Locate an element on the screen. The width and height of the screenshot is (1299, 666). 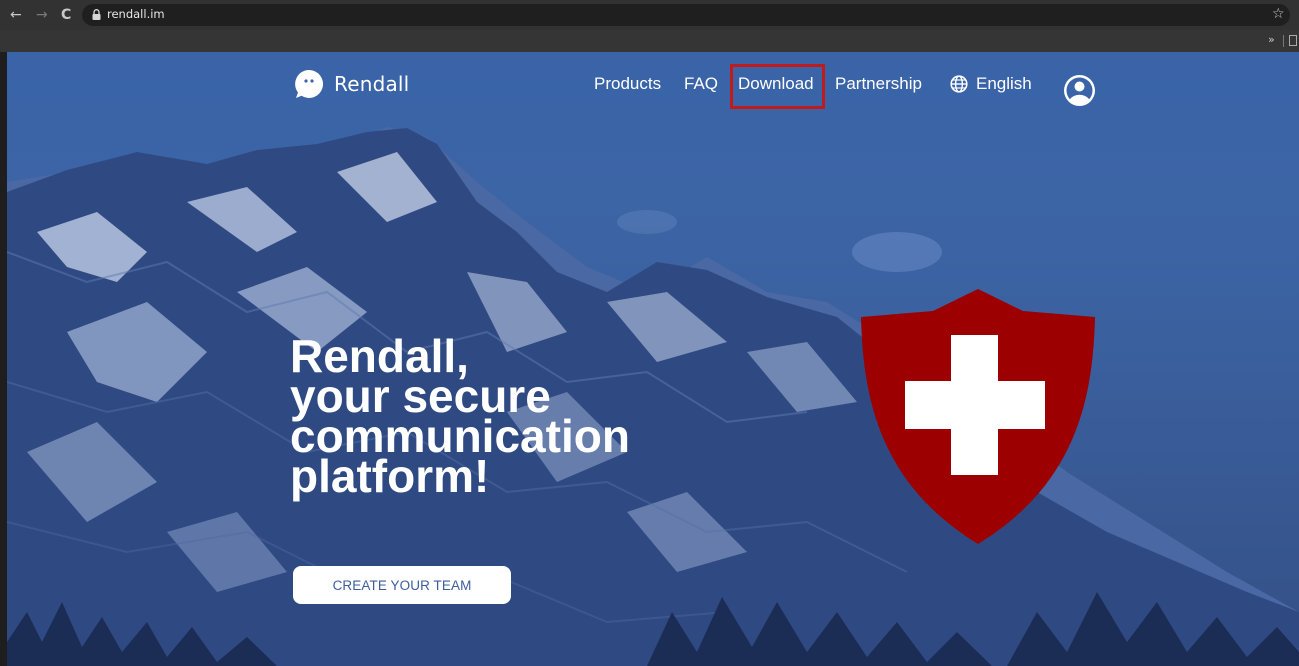
download-highlight-box is located at coordinates (777, 86).